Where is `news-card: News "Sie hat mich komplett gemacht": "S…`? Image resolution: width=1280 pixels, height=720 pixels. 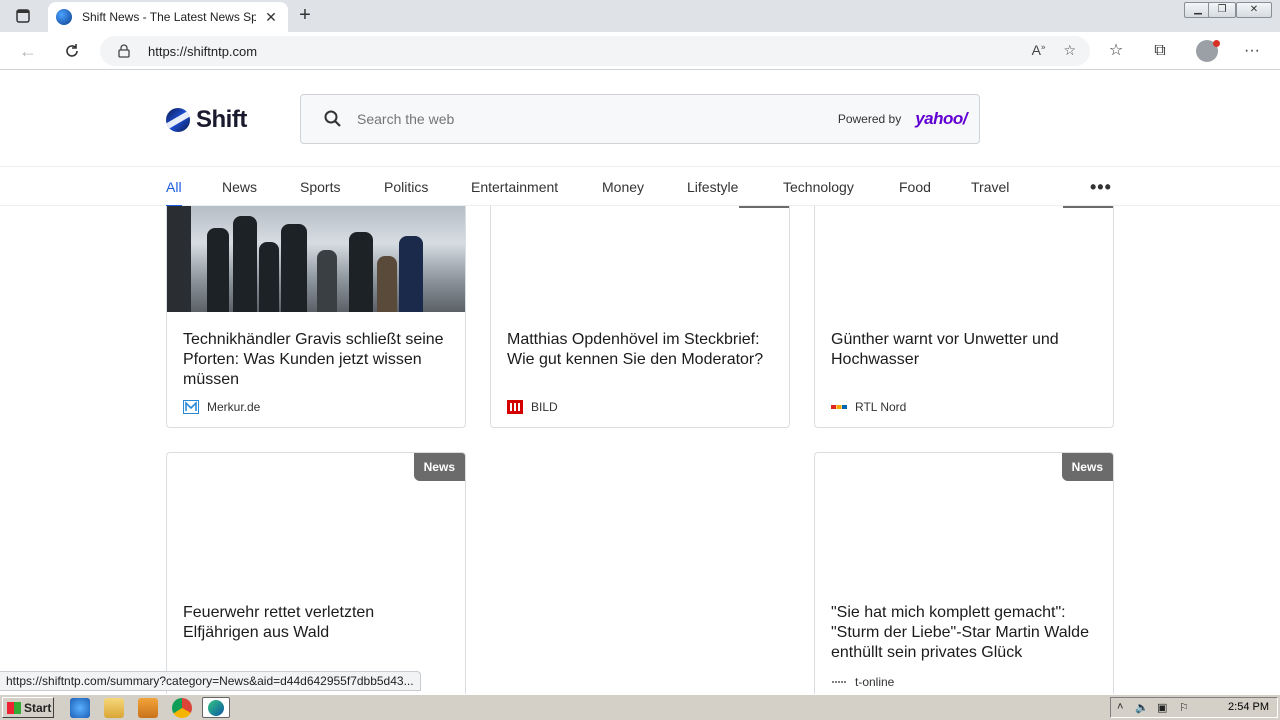 news-card: News "Sie hat mich komplett gemacht": "S… is located at coordinates (964, 582).